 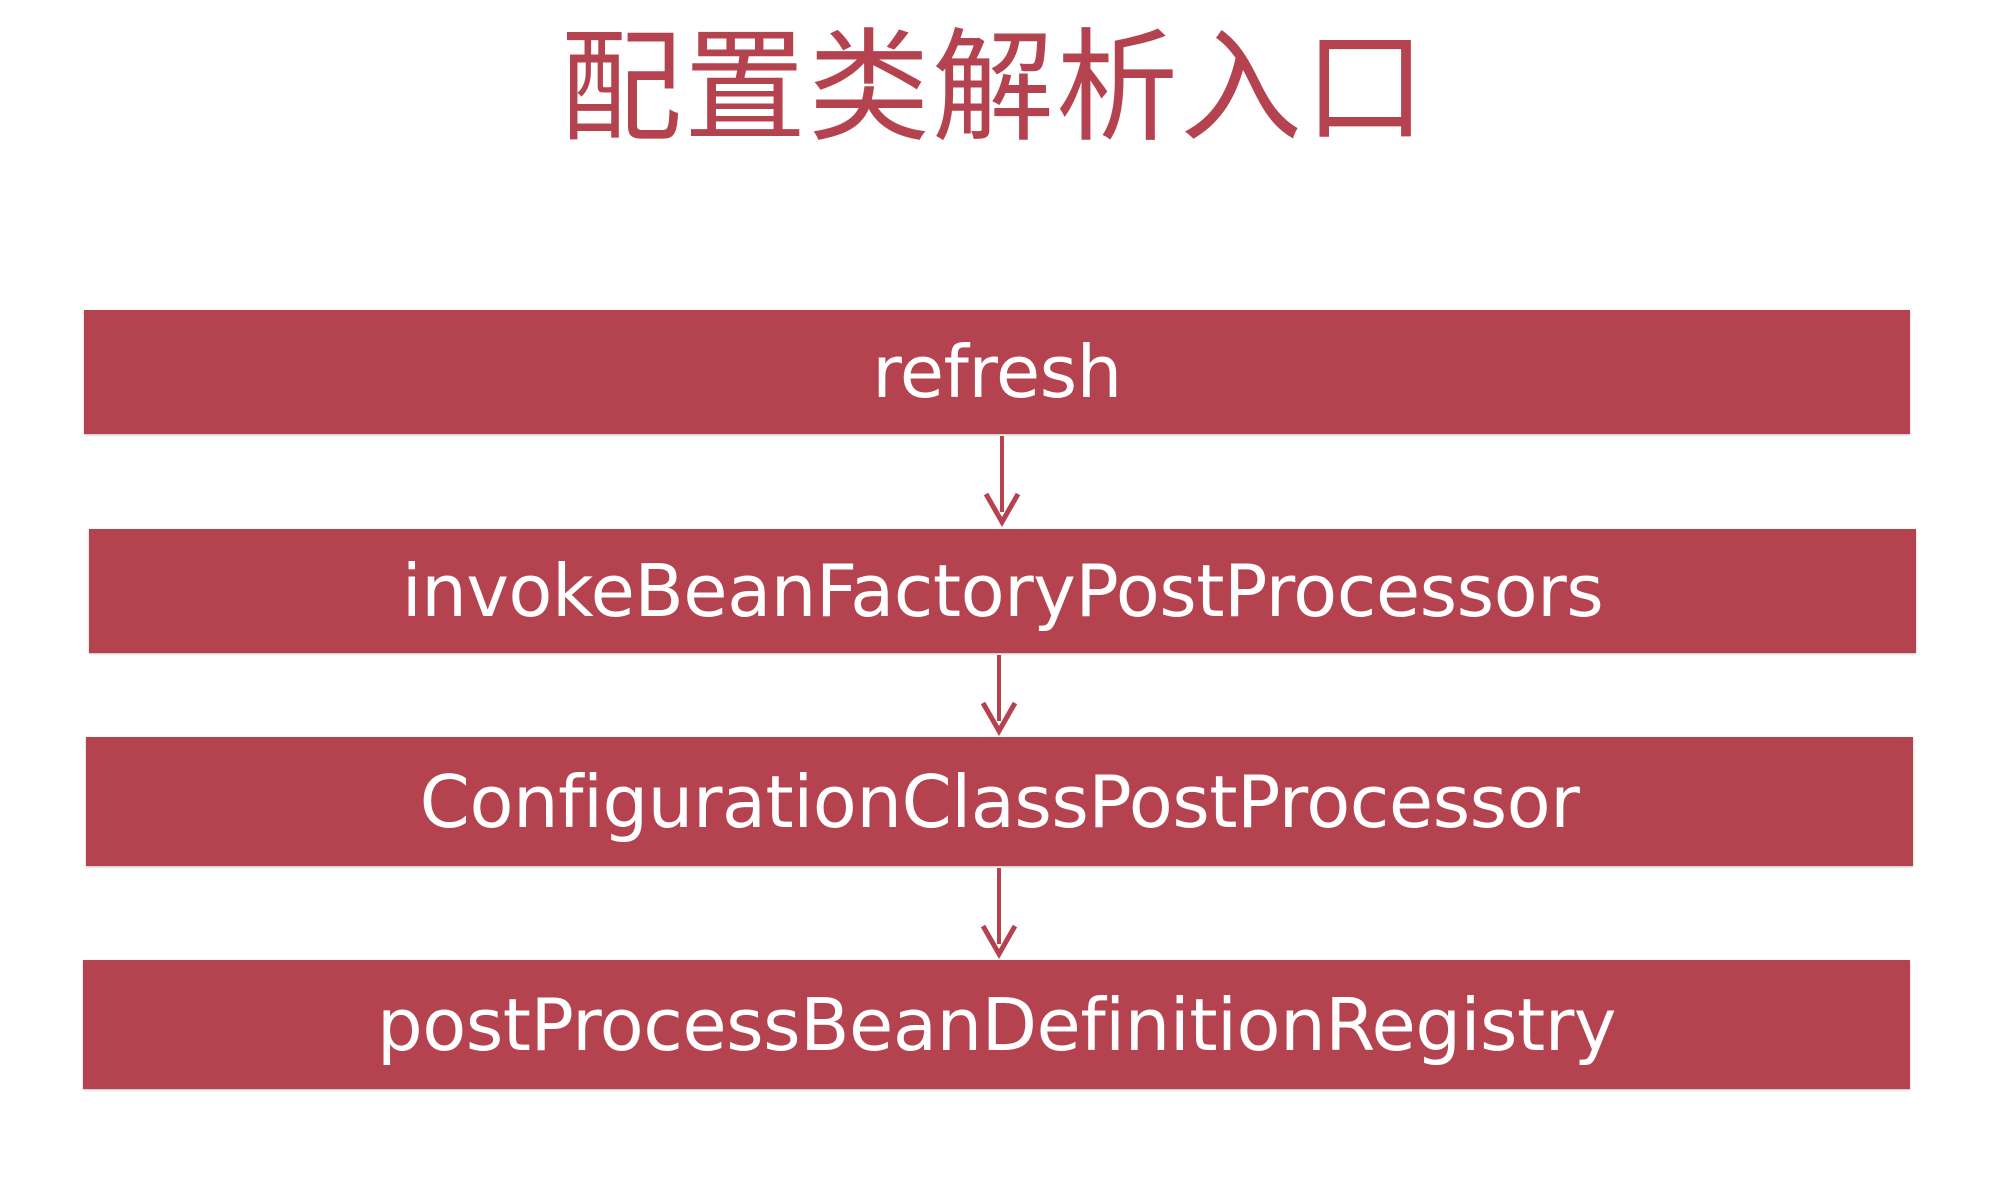 I want to click on flow-step-label: postProcessBeanDefinitionRegistry, so click(x=996, y=1024).